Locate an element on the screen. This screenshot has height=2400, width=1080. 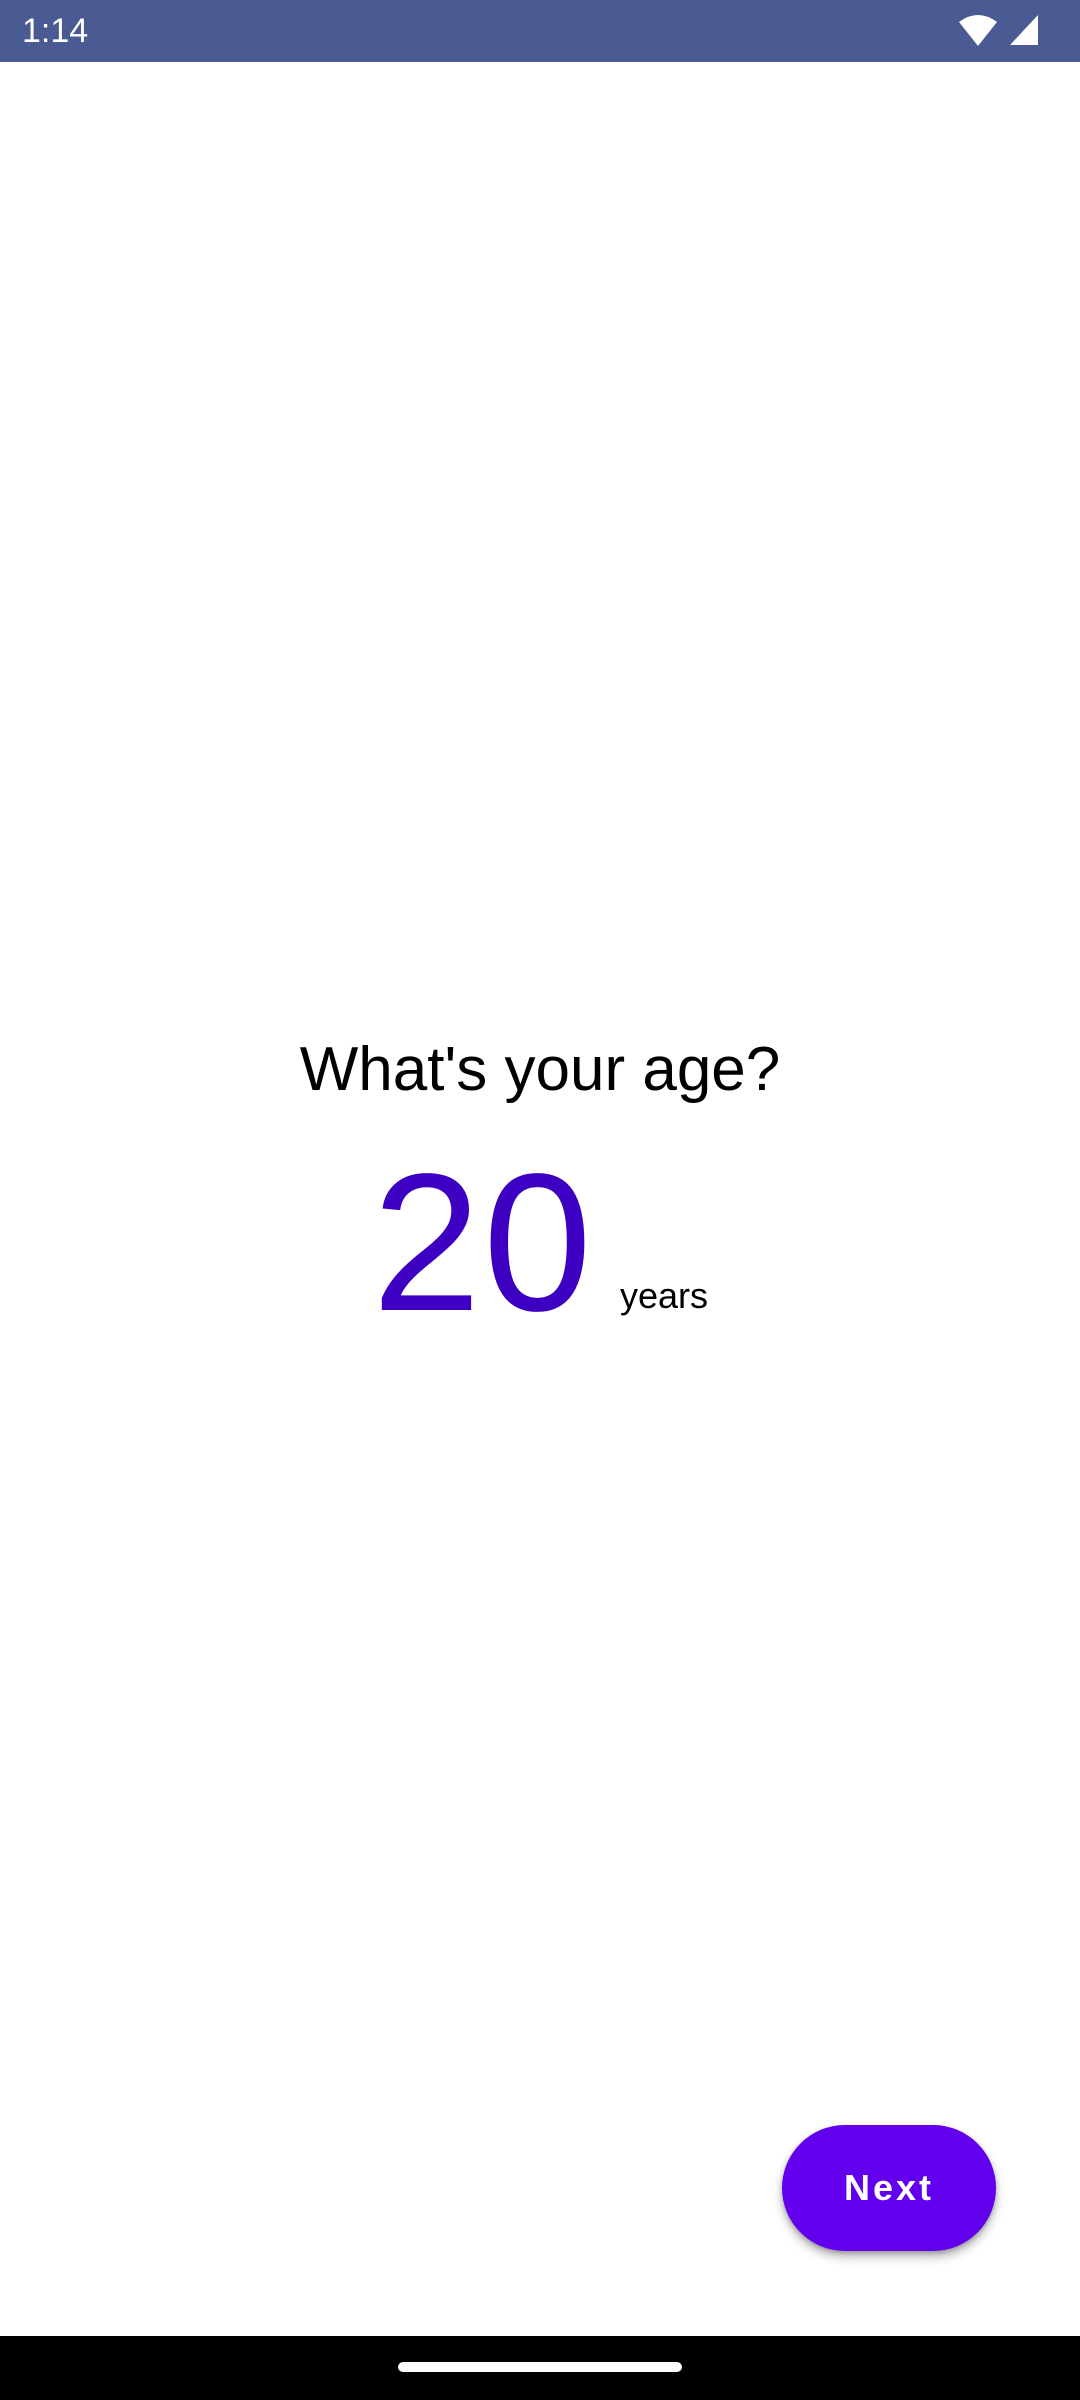
wifi-icon is located at coordinates (978, 30).